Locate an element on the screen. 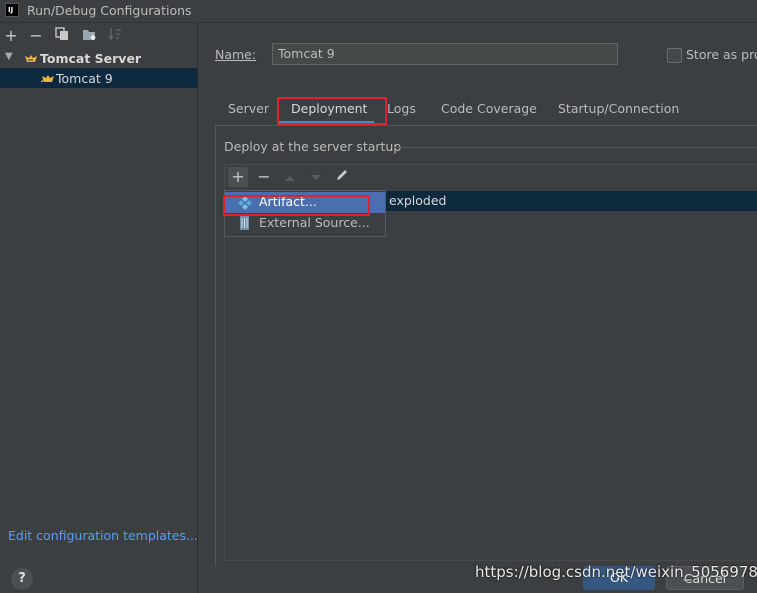 The image size is (757, 593). new-folder-button is located at coordinates (89, 36).